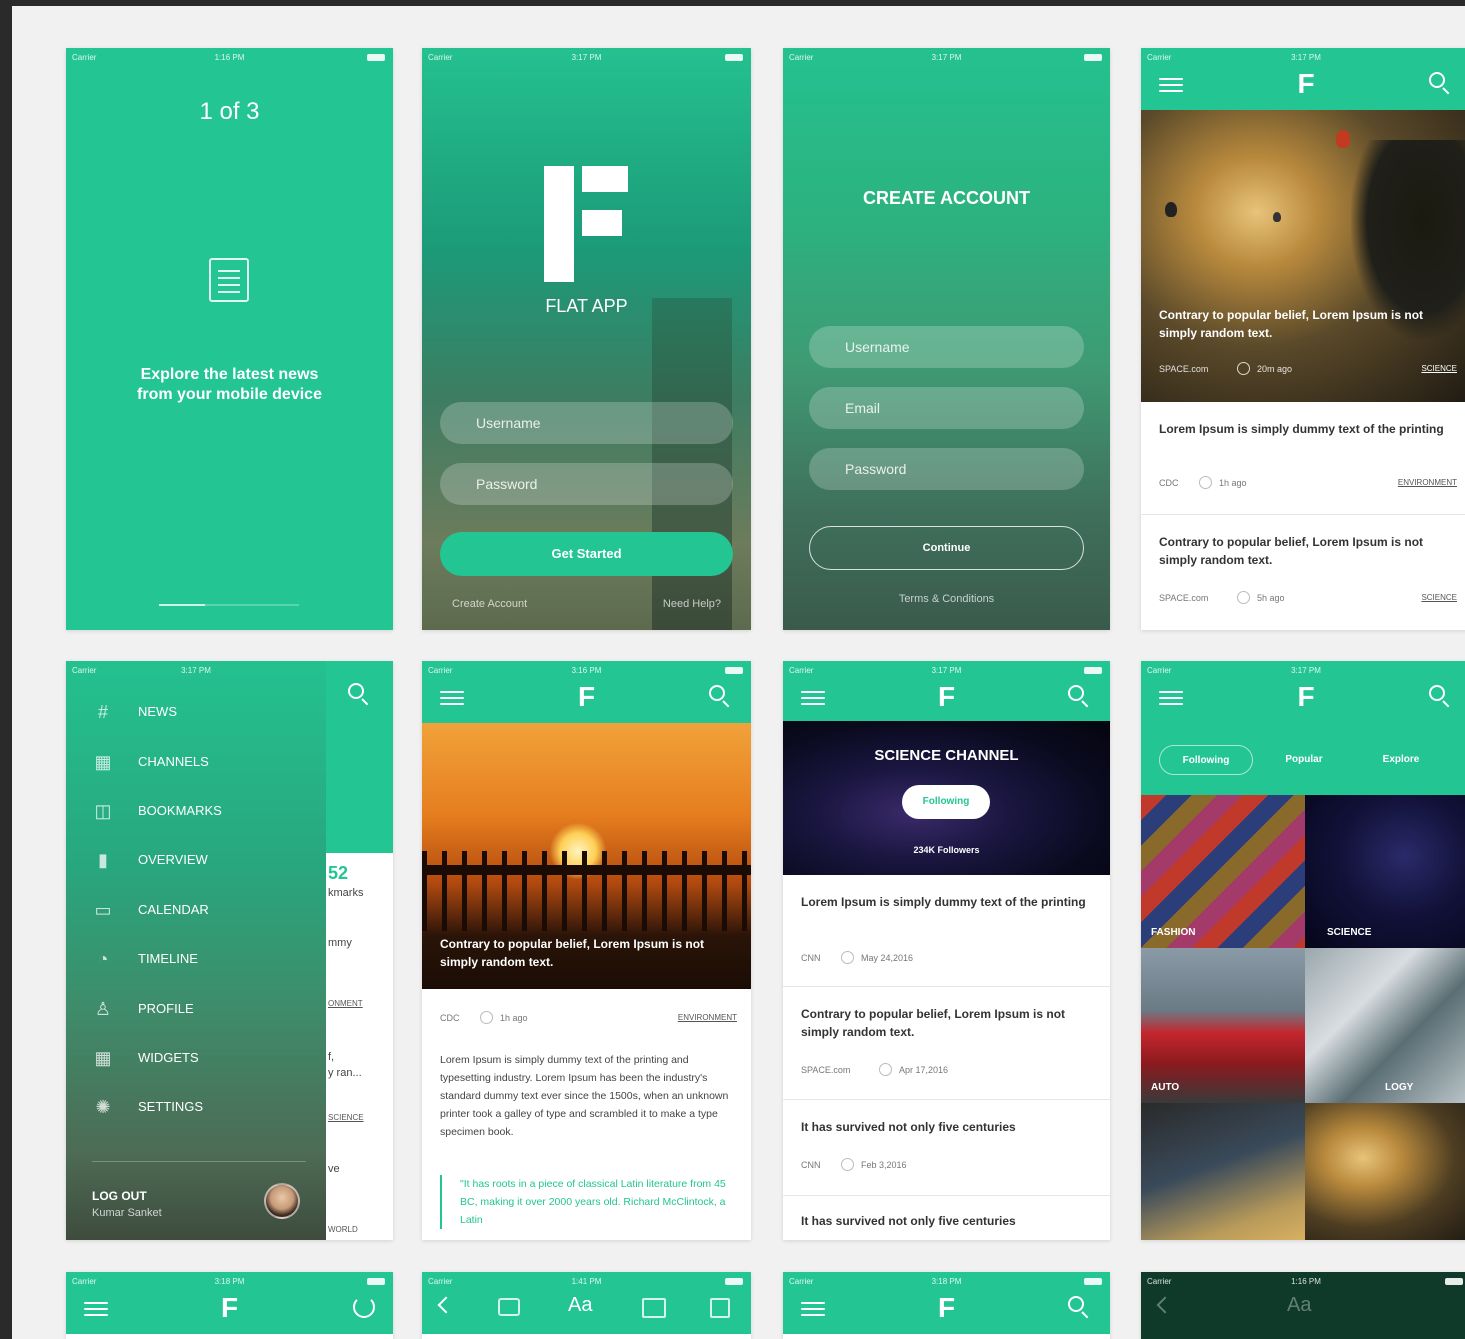 Image resolution: width=1465 pixels, height=1339 pixels. Describe the element at coordinates (1275, 369) in the screenshot. I see `time-ago: 20m ago` at that location.